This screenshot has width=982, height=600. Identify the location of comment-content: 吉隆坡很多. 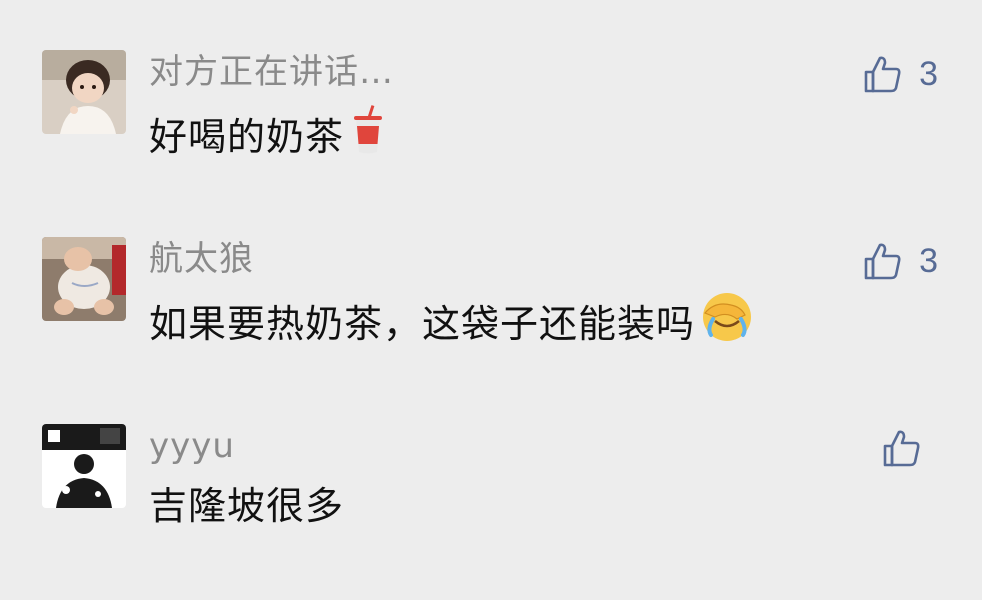
(246, 506).